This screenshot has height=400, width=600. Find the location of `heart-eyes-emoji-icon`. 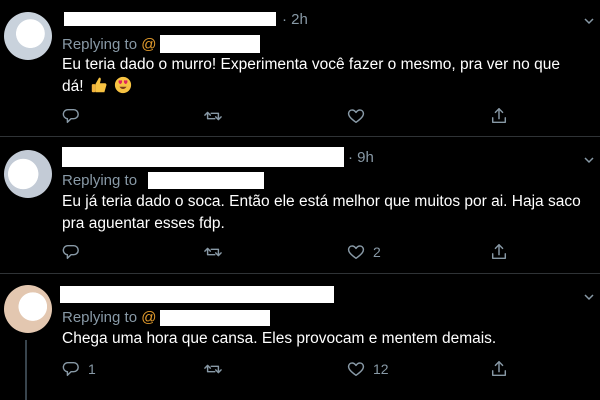

heart-eyes-emoji-icon is located at coordinates (123, 85).